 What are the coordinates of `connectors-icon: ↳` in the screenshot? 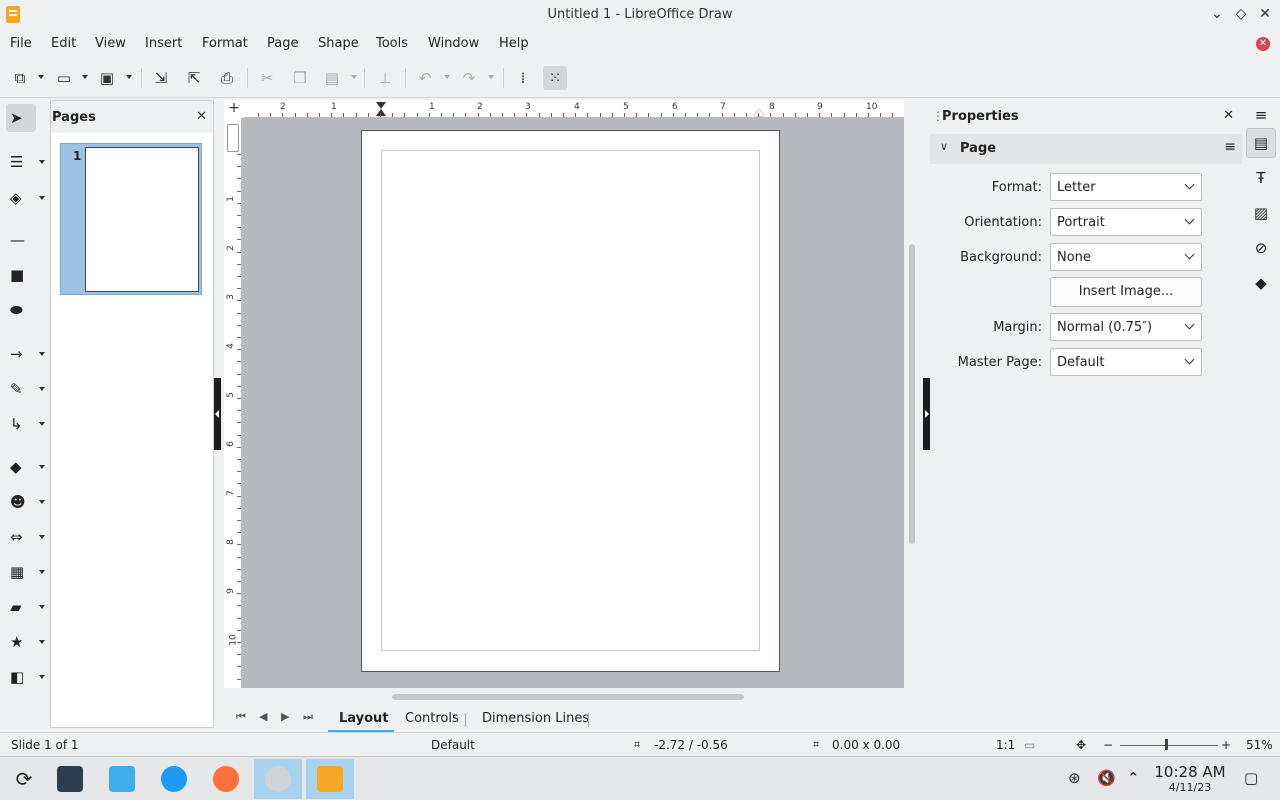 It's located at (25, 424).